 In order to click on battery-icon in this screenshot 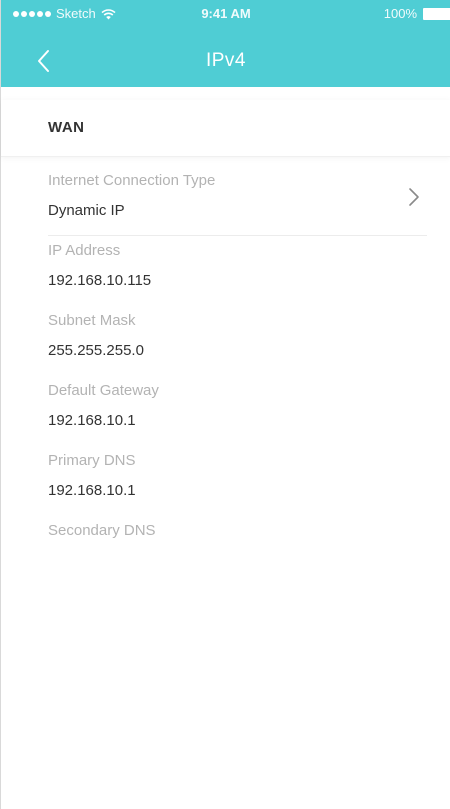, I will do `click(436, 13)`.